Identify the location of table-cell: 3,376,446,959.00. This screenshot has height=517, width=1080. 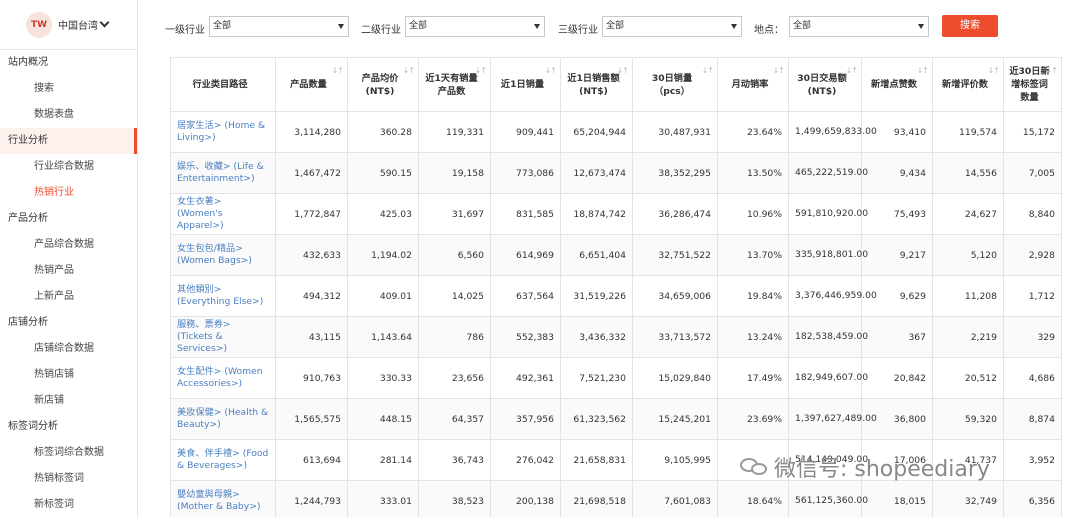
(832, 296).